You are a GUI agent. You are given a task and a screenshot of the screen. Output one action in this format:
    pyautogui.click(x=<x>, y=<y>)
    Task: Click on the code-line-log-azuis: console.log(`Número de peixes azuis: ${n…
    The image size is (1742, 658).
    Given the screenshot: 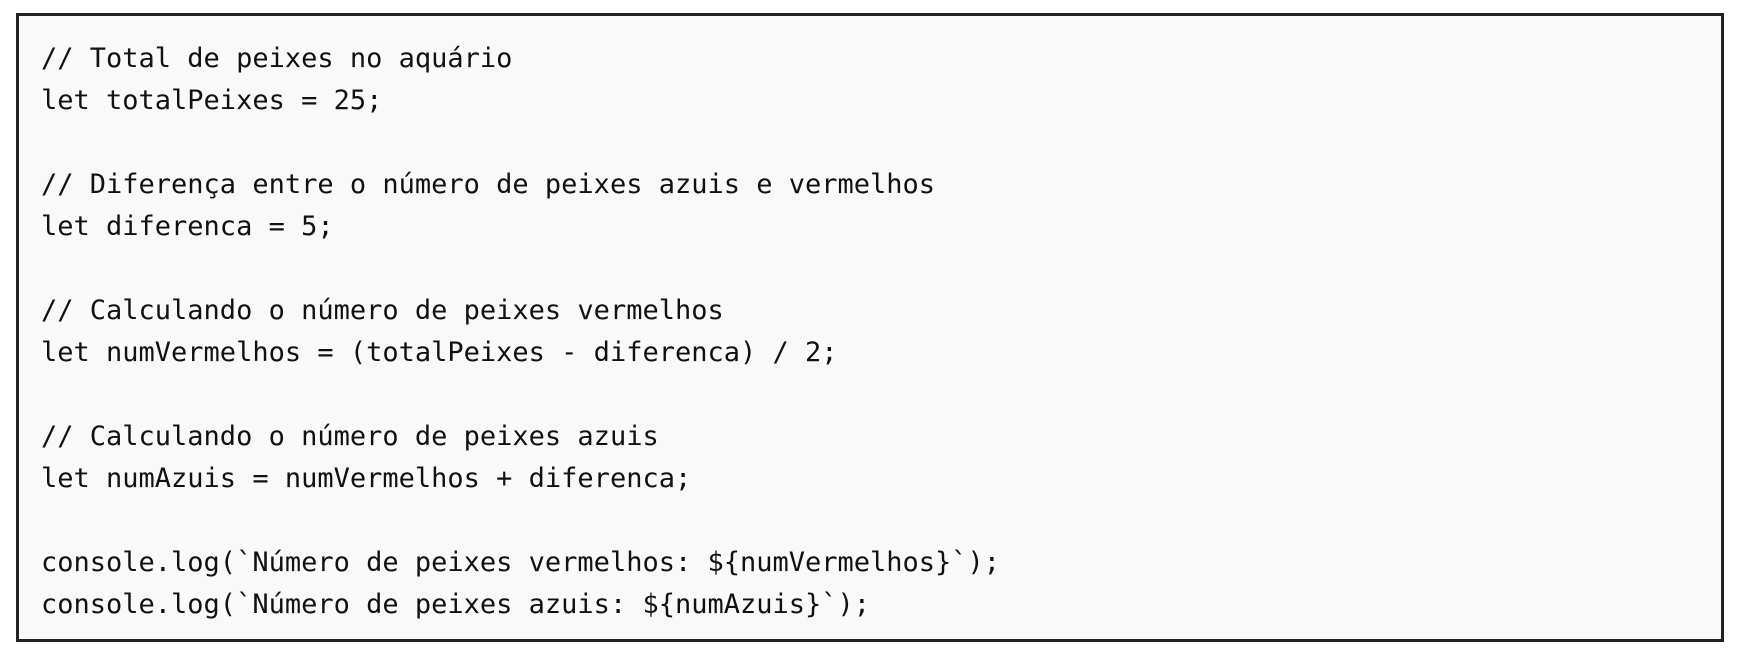 What is the action you would take?
    pyautogui.click(x=456, y=604)
    